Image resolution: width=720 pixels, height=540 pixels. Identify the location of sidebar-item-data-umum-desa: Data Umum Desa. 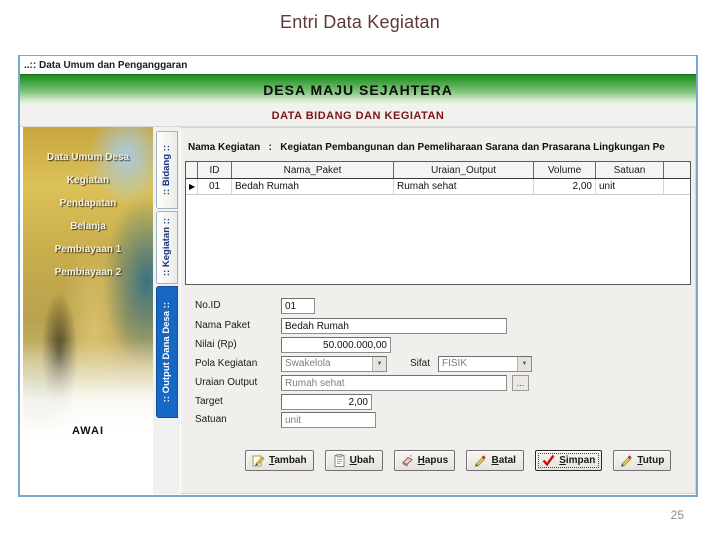
(88, 157).